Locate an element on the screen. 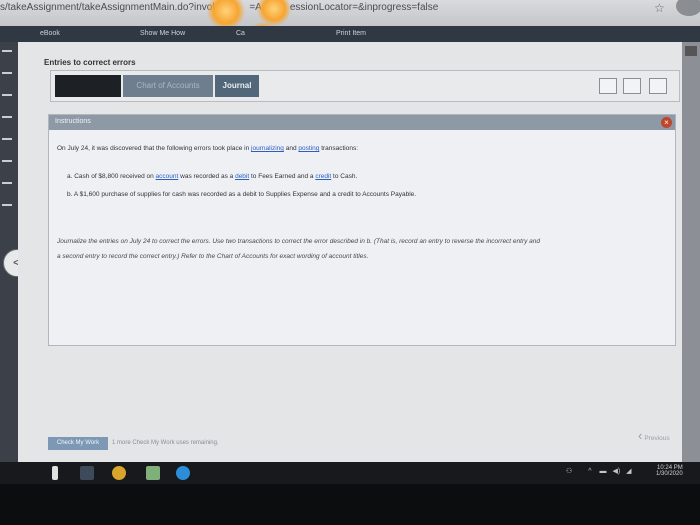  clock-date: 1/30/2020 is located at coordinates (669, 474).